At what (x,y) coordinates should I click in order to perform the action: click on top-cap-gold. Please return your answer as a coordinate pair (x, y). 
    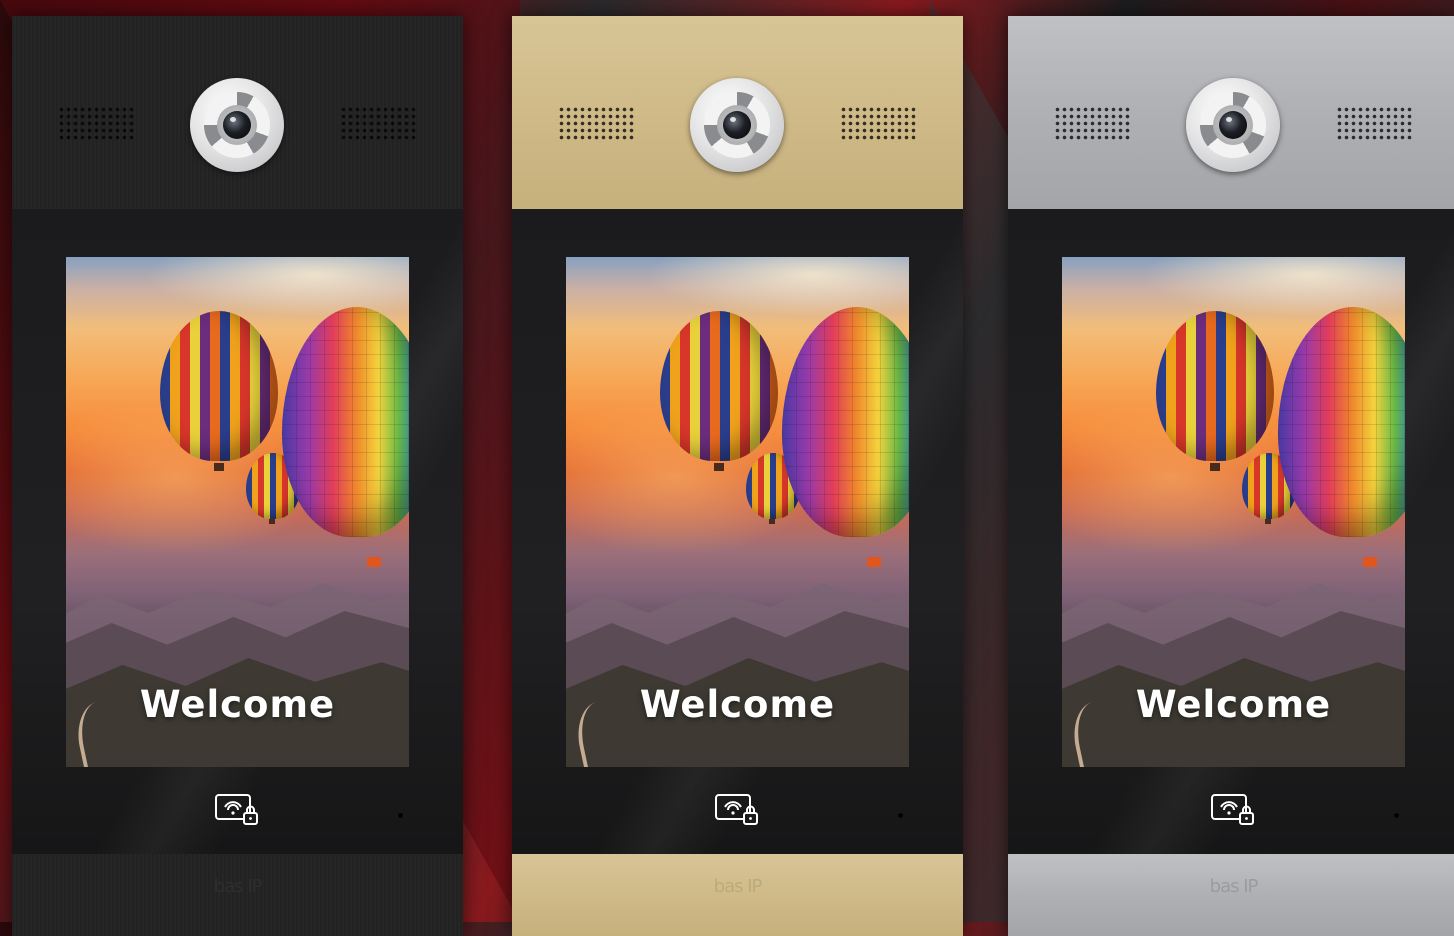
    Looking at the image, I should click on (737, 112).